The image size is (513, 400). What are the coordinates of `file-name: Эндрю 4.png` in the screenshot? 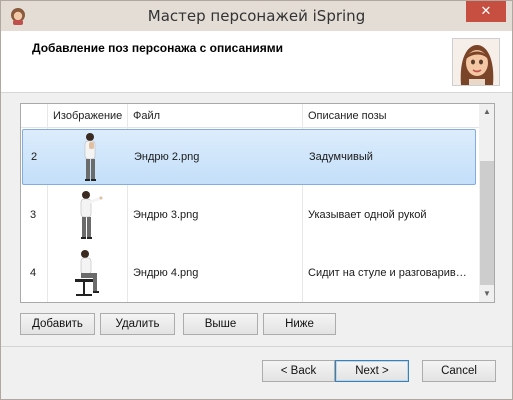 It's located at (166, 273).